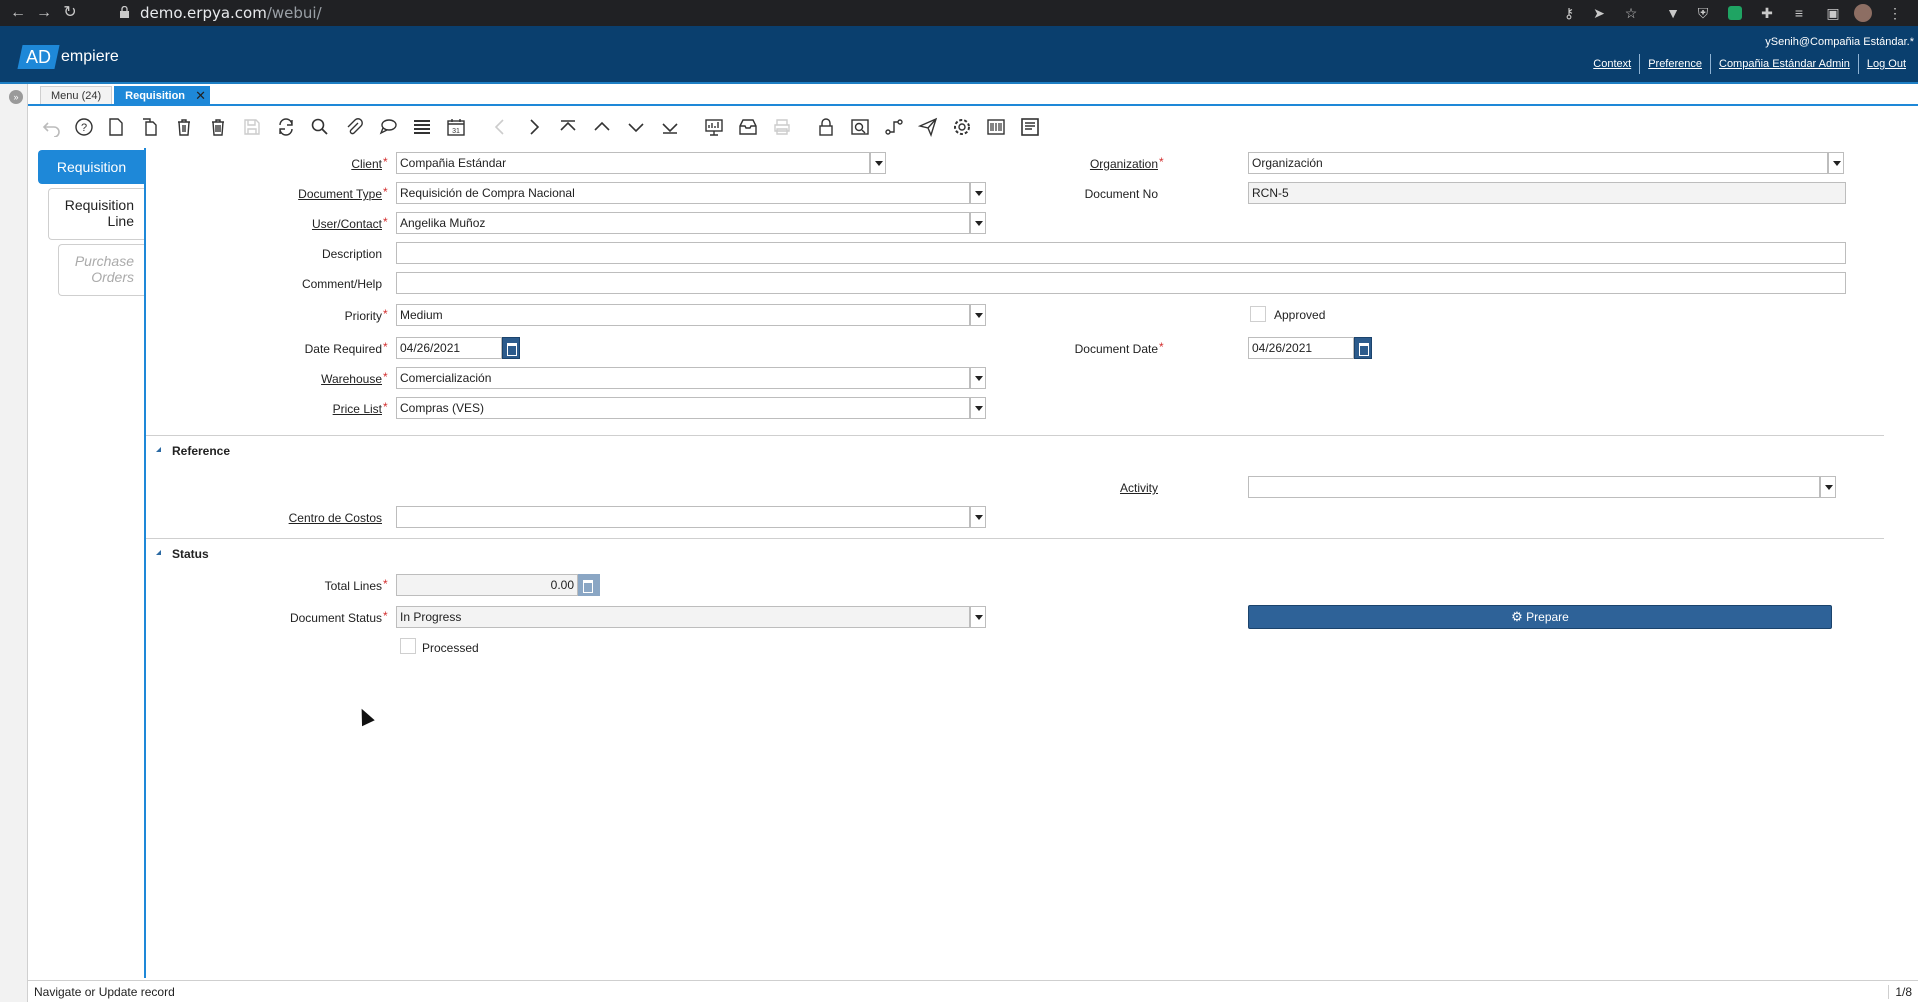 The image size is (1918, 1002). What do you see at coordinates (602, 127) in the screenshot?
I see `parent-record-icon` at bounding box center [602, 127].